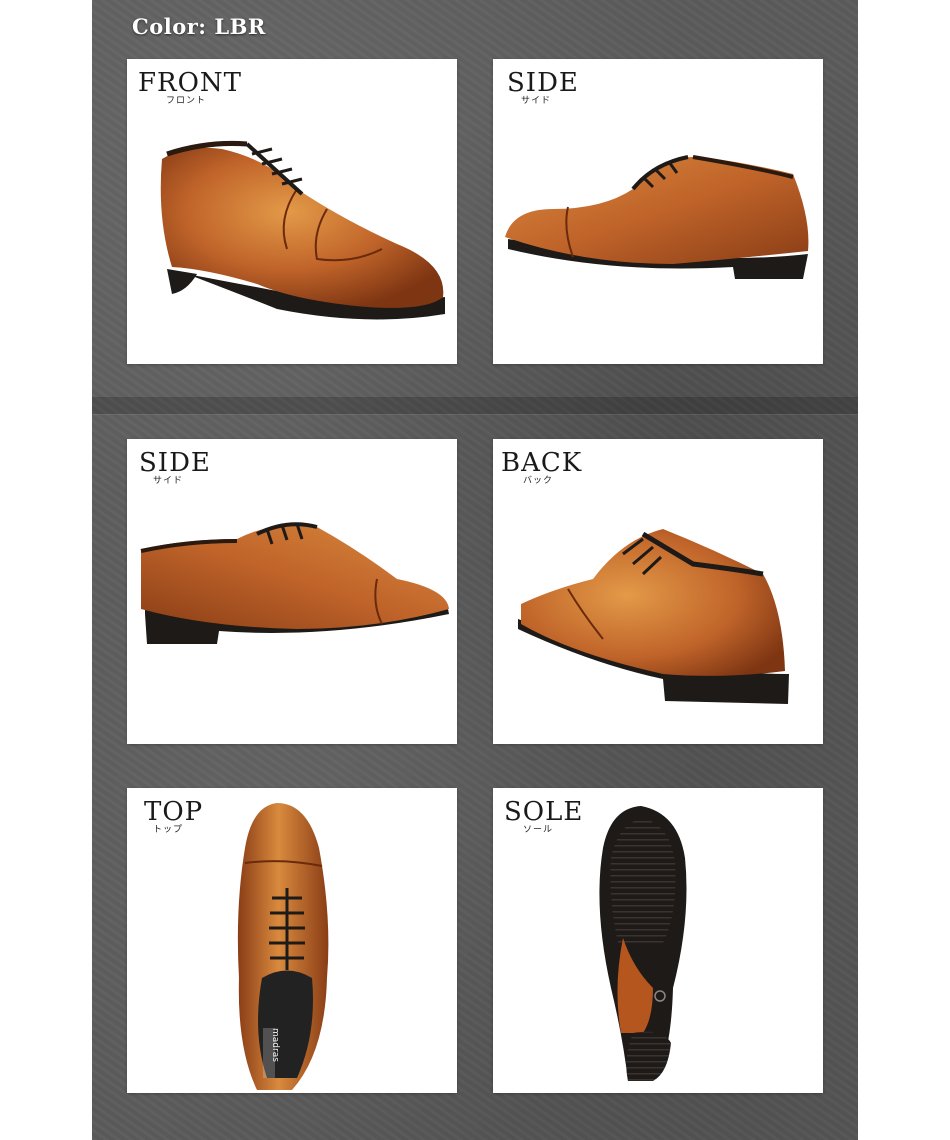 Image resolution: width=950 pixels, height=1140 pixels. I want to click on panel-top: TOP トップ madras, so click(292, 940).